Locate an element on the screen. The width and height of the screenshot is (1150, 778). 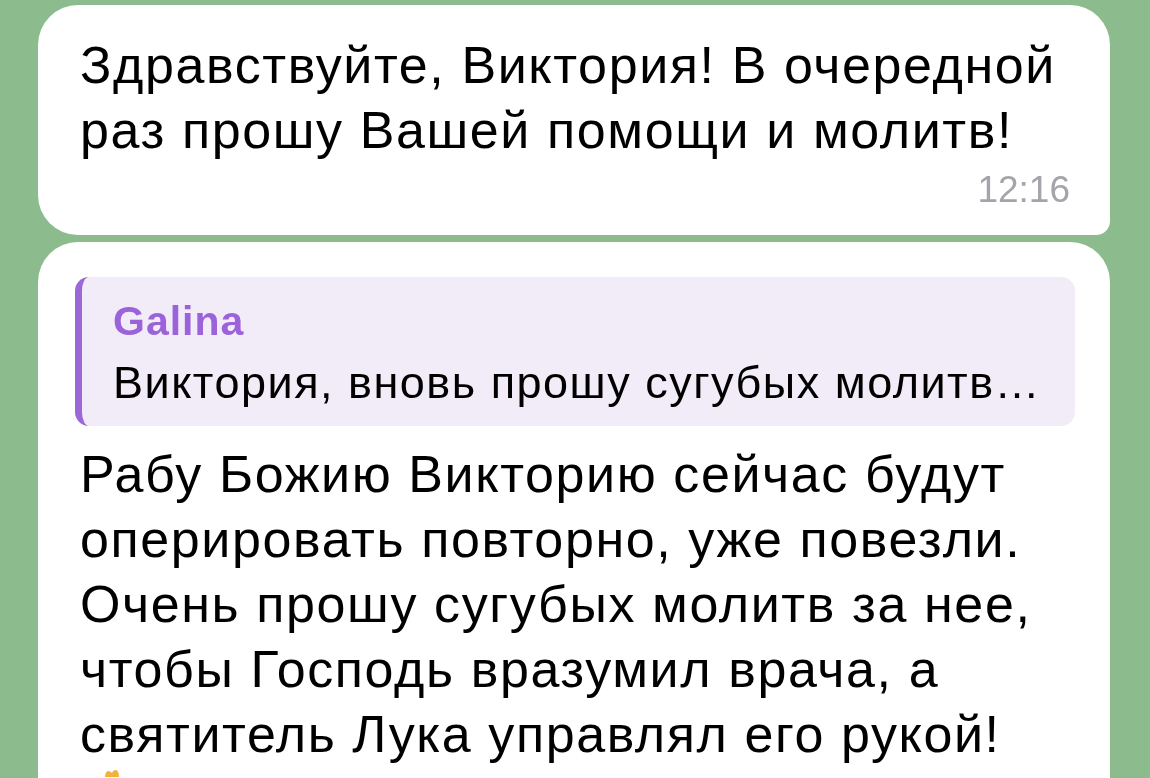
message-text: Здравствуйте, Виктория! В очередной раз прошу Вашей помощи и молитв! is located at coordinates (568, 98).